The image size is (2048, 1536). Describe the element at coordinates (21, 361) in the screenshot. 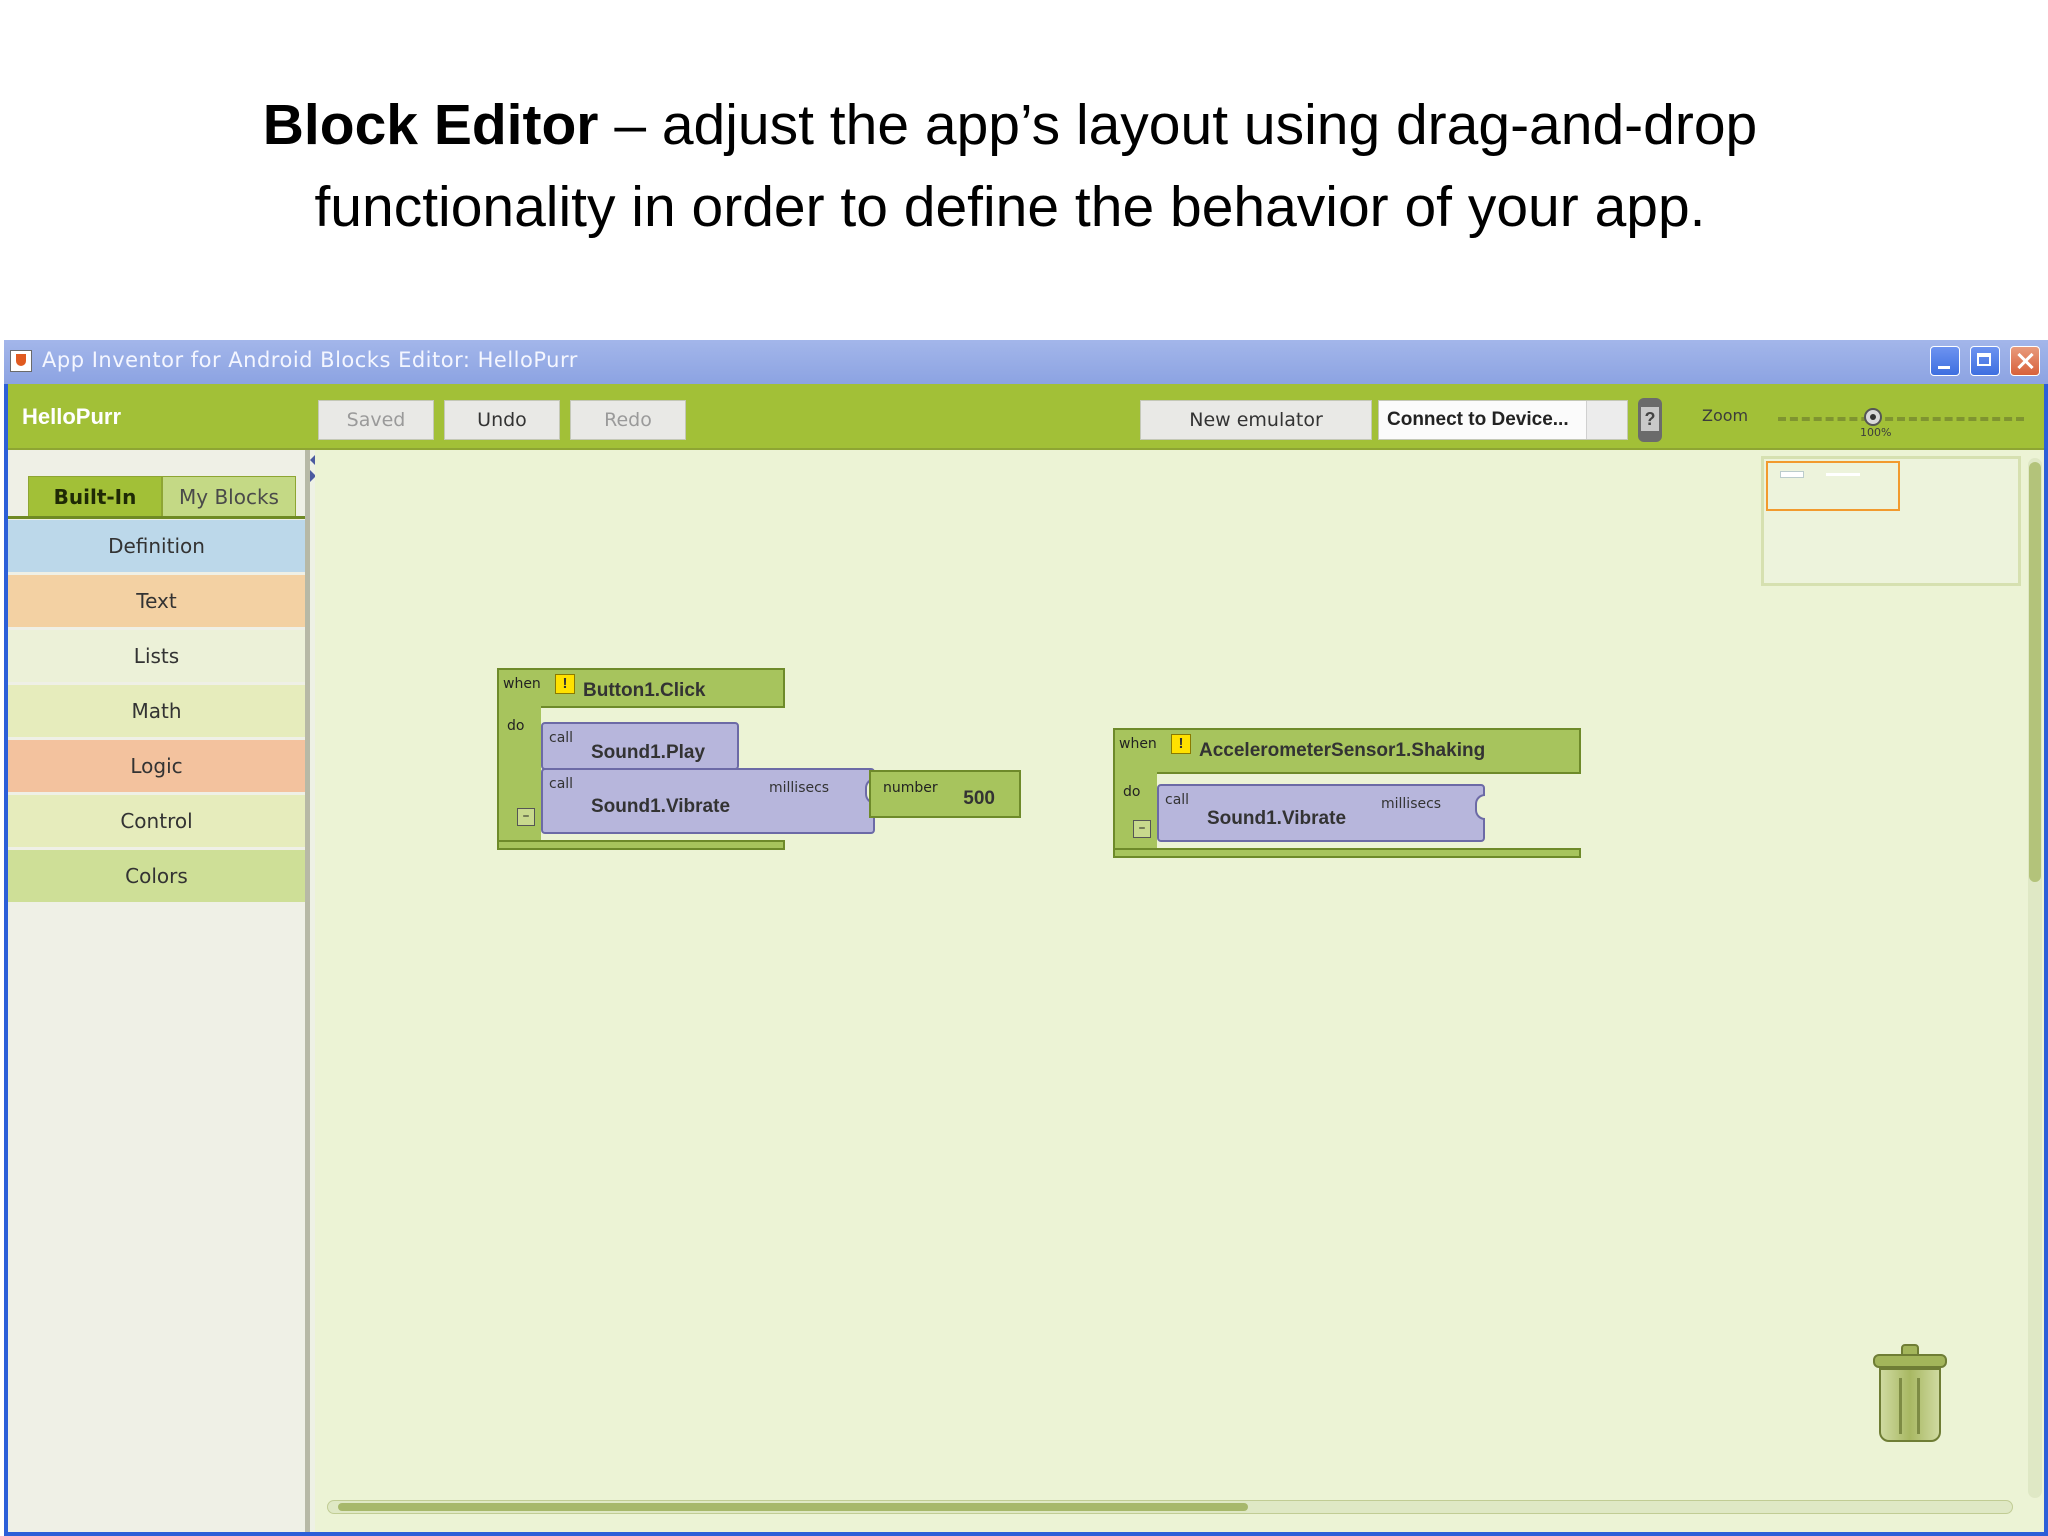

I see `java-app-icon` at that location.